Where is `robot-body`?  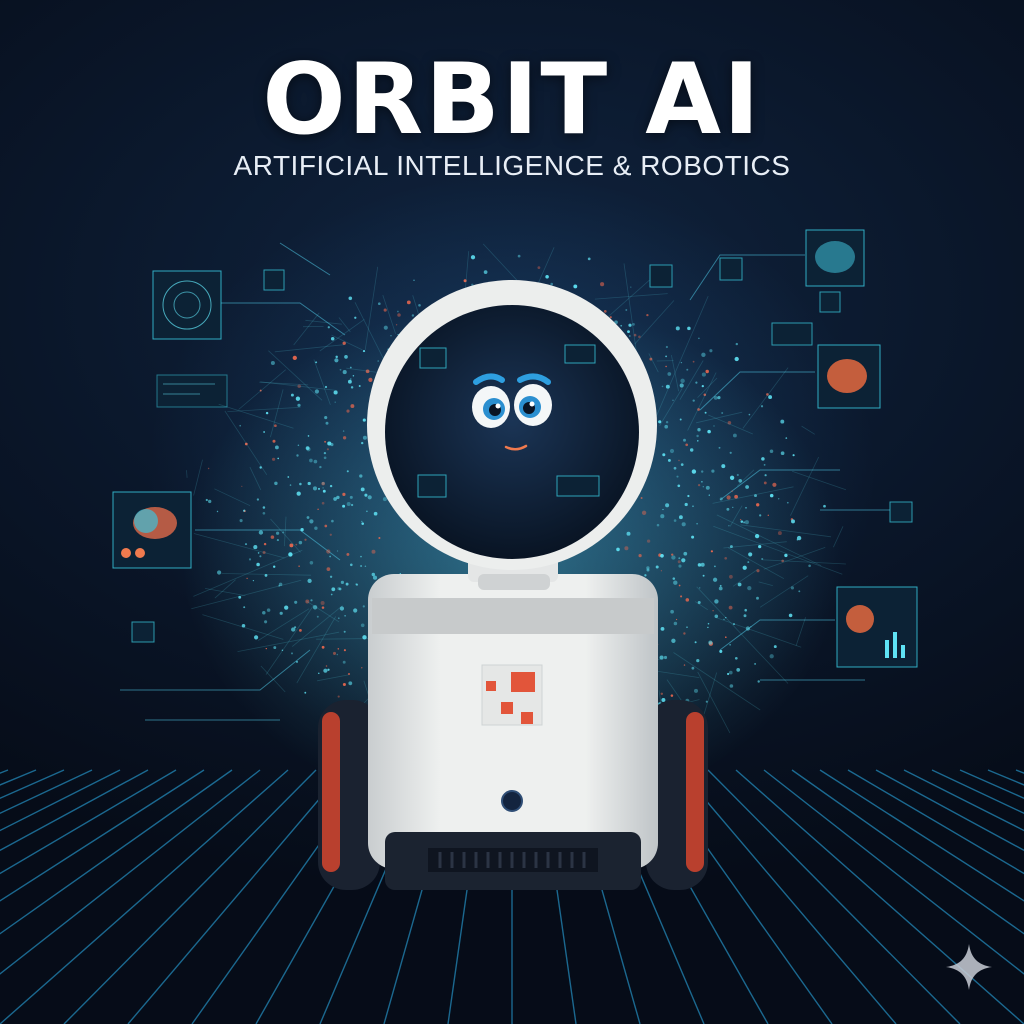 robot-body is located at coordinates (513, 732).